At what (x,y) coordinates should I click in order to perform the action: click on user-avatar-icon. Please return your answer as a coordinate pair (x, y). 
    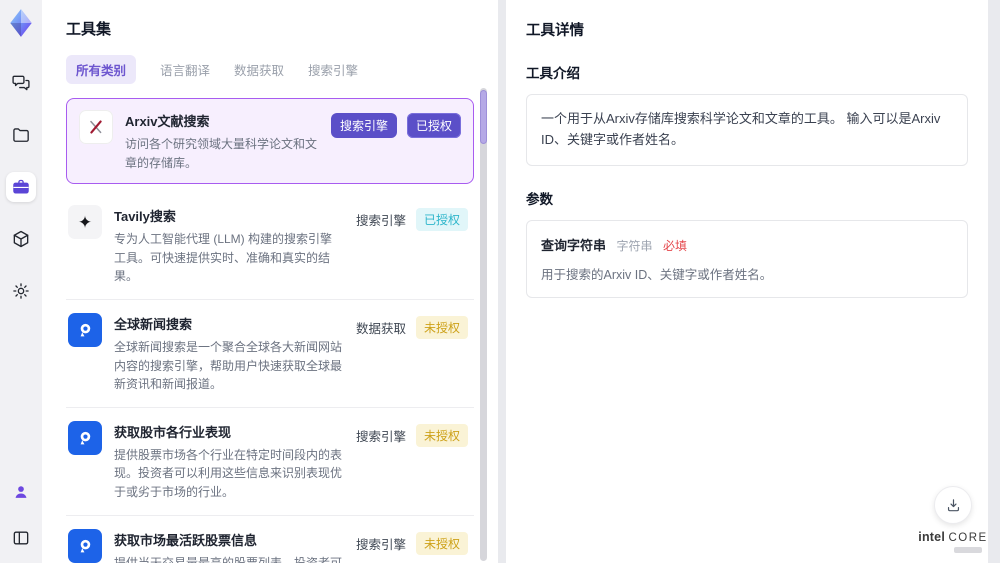
    Looking at the image, I should click on (21, 492).